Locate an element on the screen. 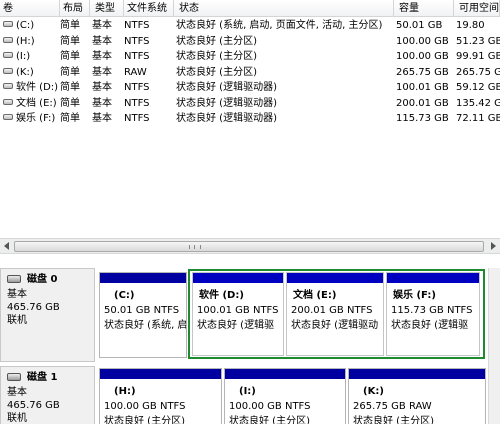 The height and width of the screenshot is (424, 500). volume-cell: (H:) is located at coordinates (30, 41).